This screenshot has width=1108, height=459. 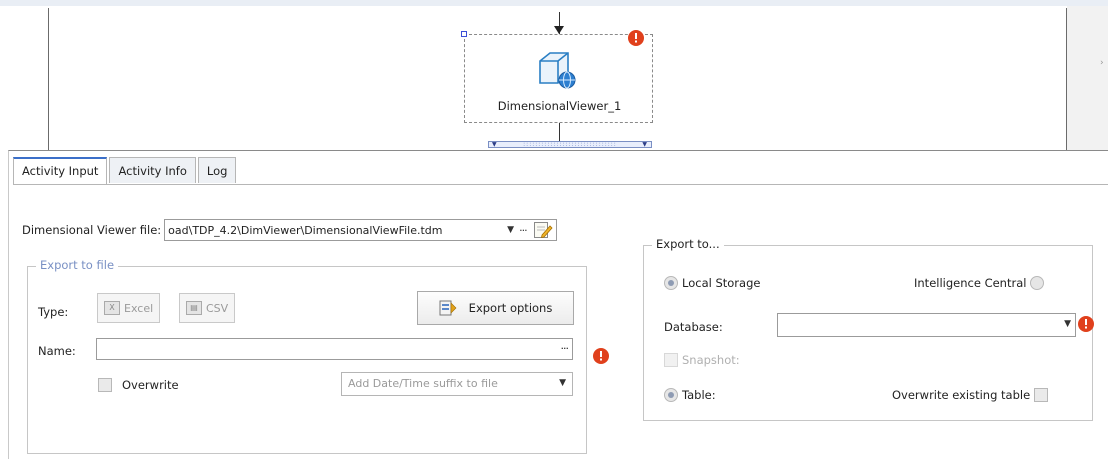 I want to click on overwrite-existing-table-option: Overwrite existing table, so click(x=970, y=395).